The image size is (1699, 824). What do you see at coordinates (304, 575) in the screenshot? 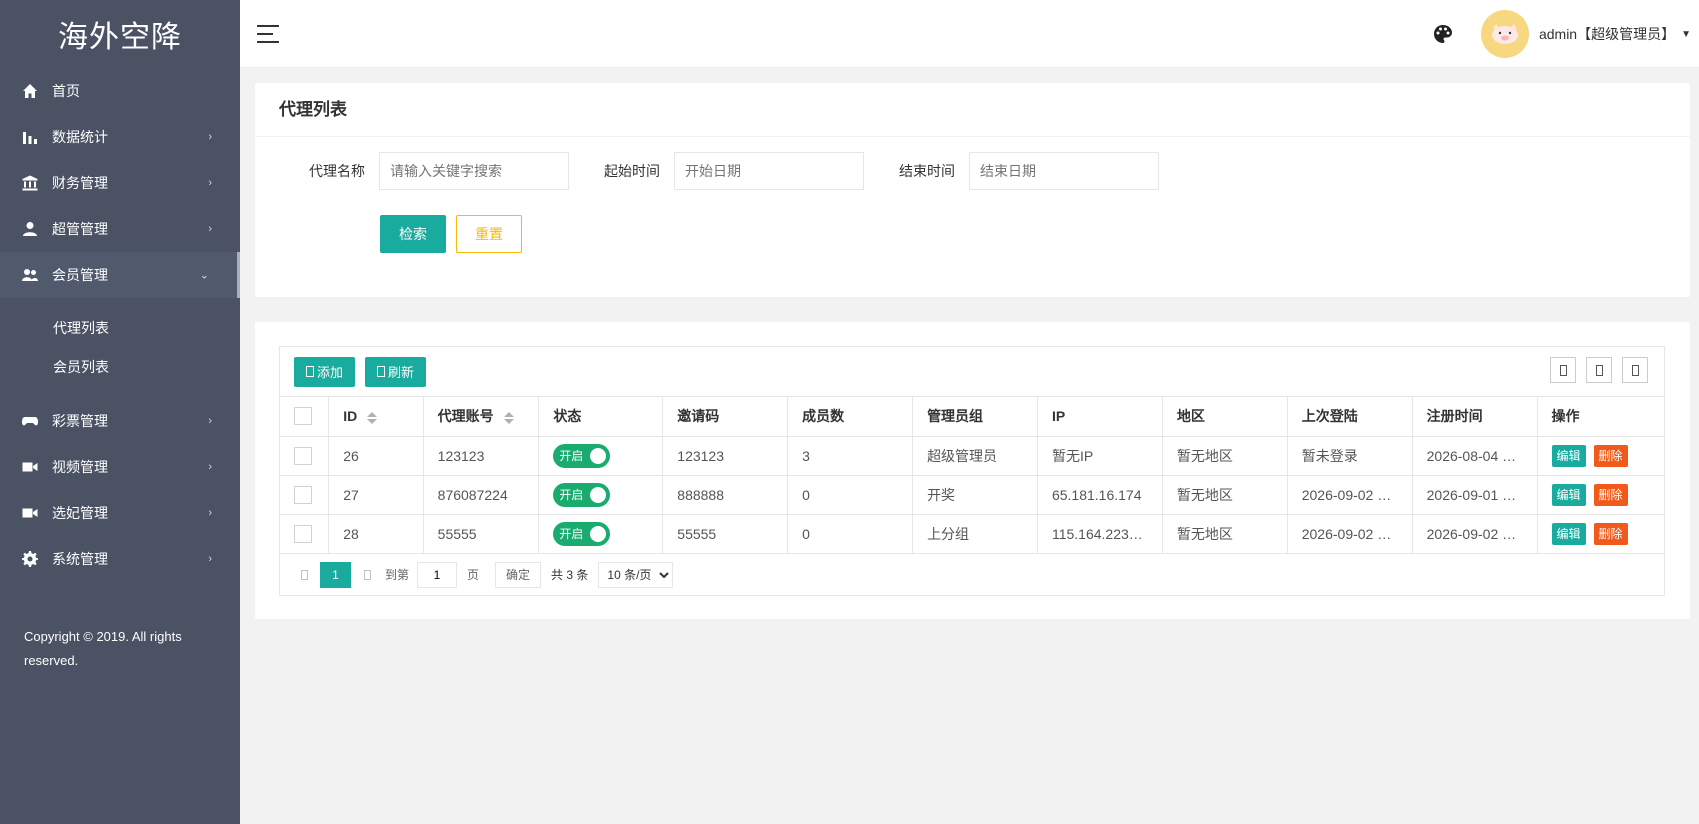
I see `prev-page-icon` at bounding box center [304, 575].